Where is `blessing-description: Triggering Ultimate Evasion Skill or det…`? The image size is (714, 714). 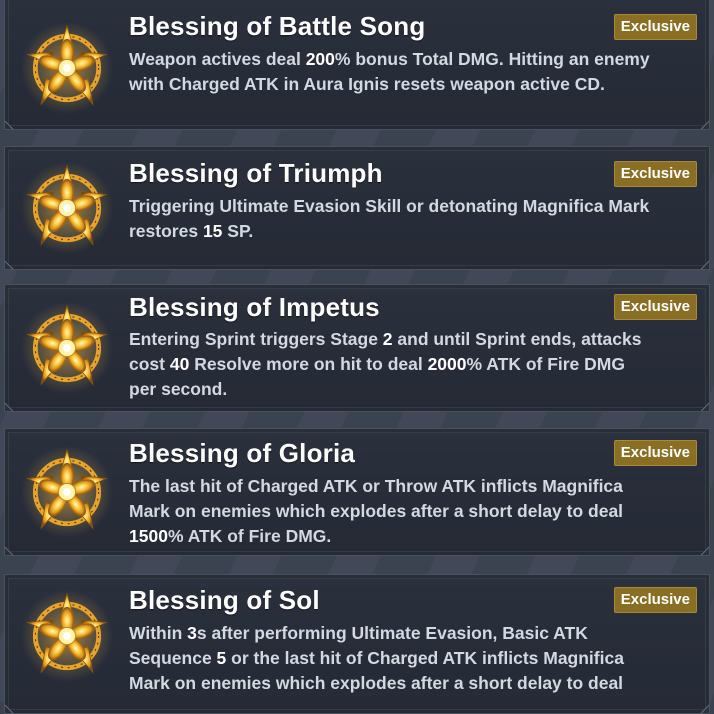 blessing-description: Triggering Ultimate Evasion Skill or det… is located at coordinates (389, 218).